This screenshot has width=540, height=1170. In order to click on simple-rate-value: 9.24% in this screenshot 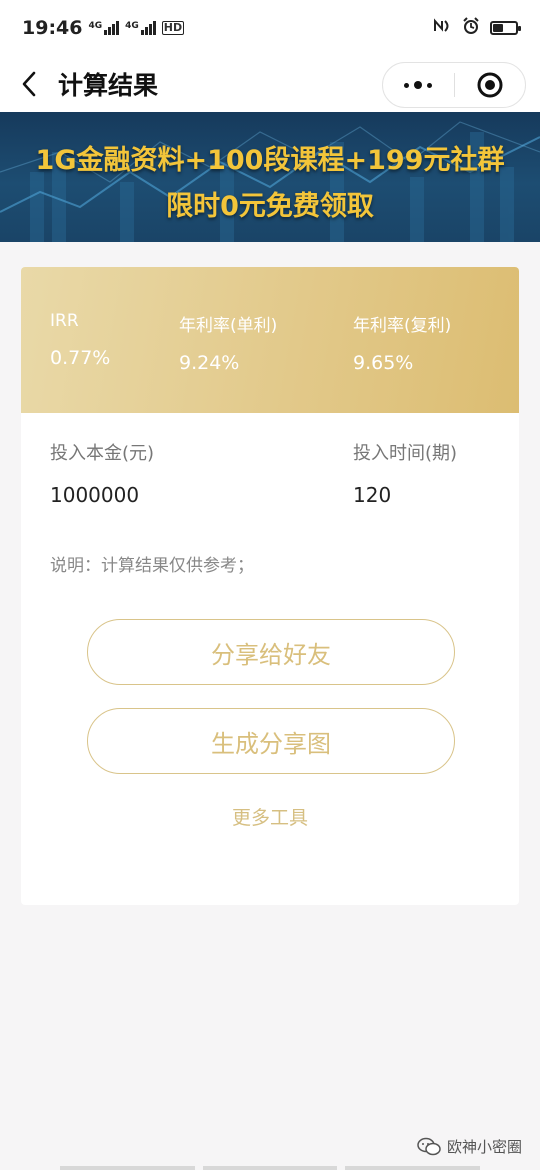, I will do `click(209, 363)`.